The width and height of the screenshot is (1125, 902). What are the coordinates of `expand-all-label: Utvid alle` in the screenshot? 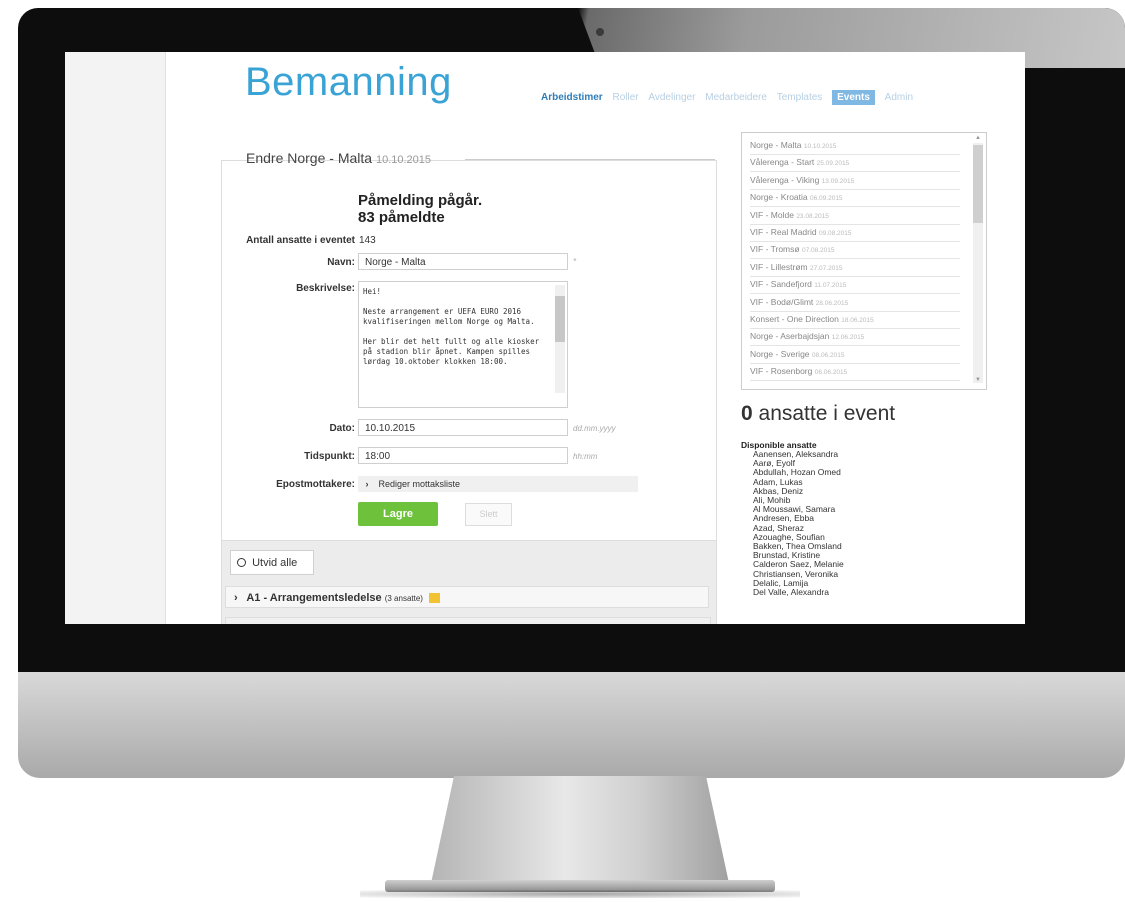 It's located at (275, 563).